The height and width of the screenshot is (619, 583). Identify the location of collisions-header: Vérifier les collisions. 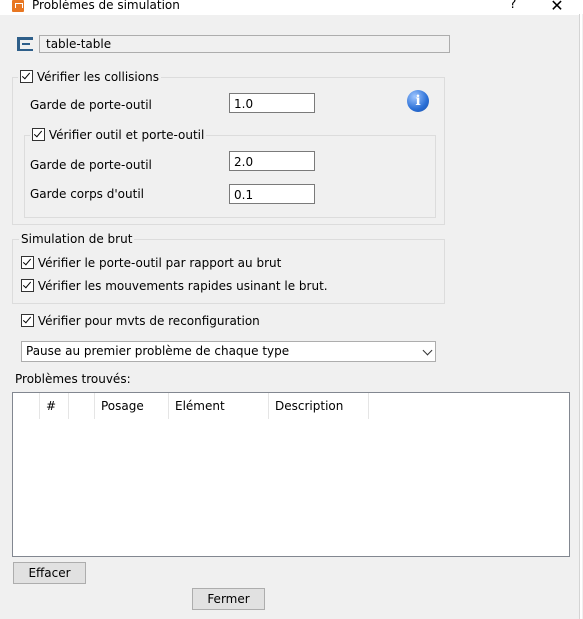
(89, 77).